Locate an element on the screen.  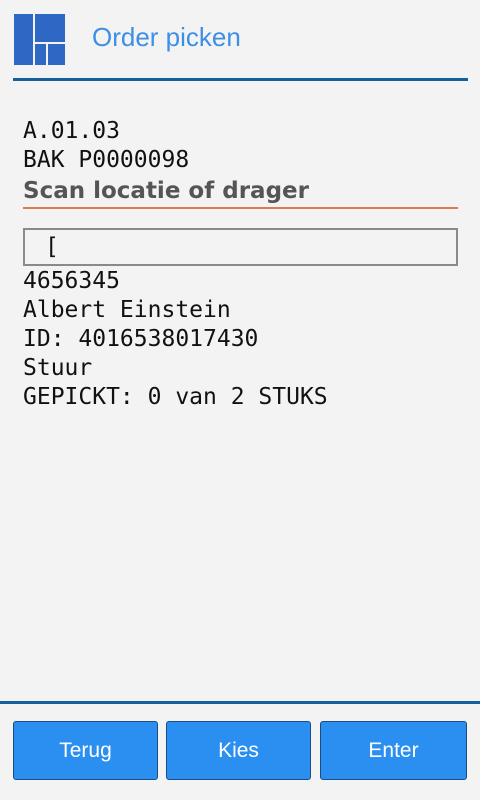
id-text: ID: 4016538017430 is located at coordinates (141, 339).